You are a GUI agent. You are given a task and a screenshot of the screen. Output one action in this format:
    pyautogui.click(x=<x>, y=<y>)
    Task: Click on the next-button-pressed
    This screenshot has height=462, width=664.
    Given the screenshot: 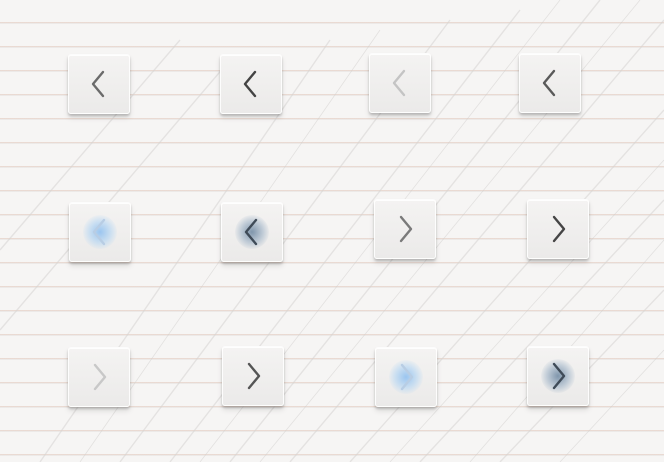 What is the action you would take?
    pyautogui.click(x=558, y=376)
    